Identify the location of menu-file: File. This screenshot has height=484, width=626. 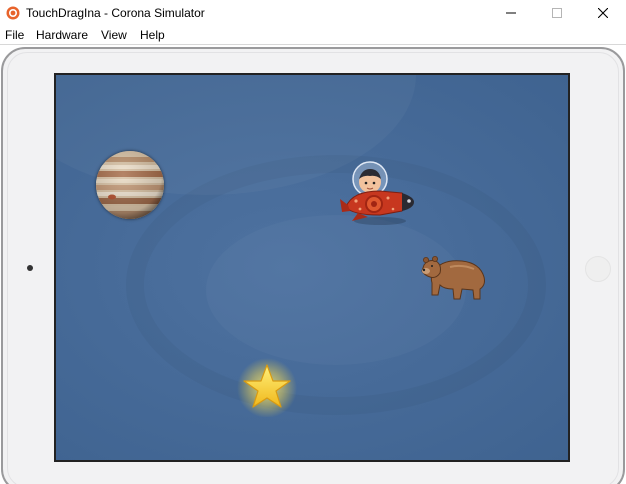
(14, 35).